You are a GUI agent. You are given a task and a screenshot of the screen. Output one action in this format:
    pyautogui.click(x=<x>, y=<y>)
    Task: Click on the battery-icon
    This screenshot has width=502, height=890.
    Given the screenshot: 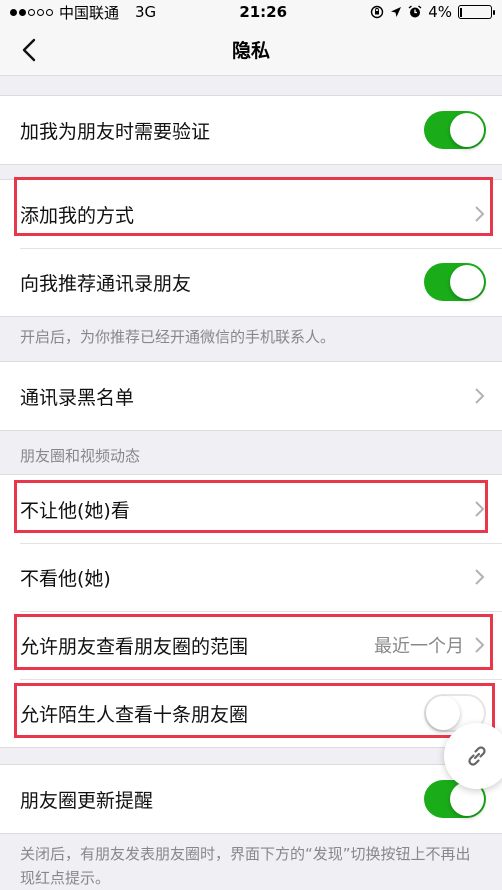 What is the action you would take?
    pyautogui.click(x=476, y=12)
    